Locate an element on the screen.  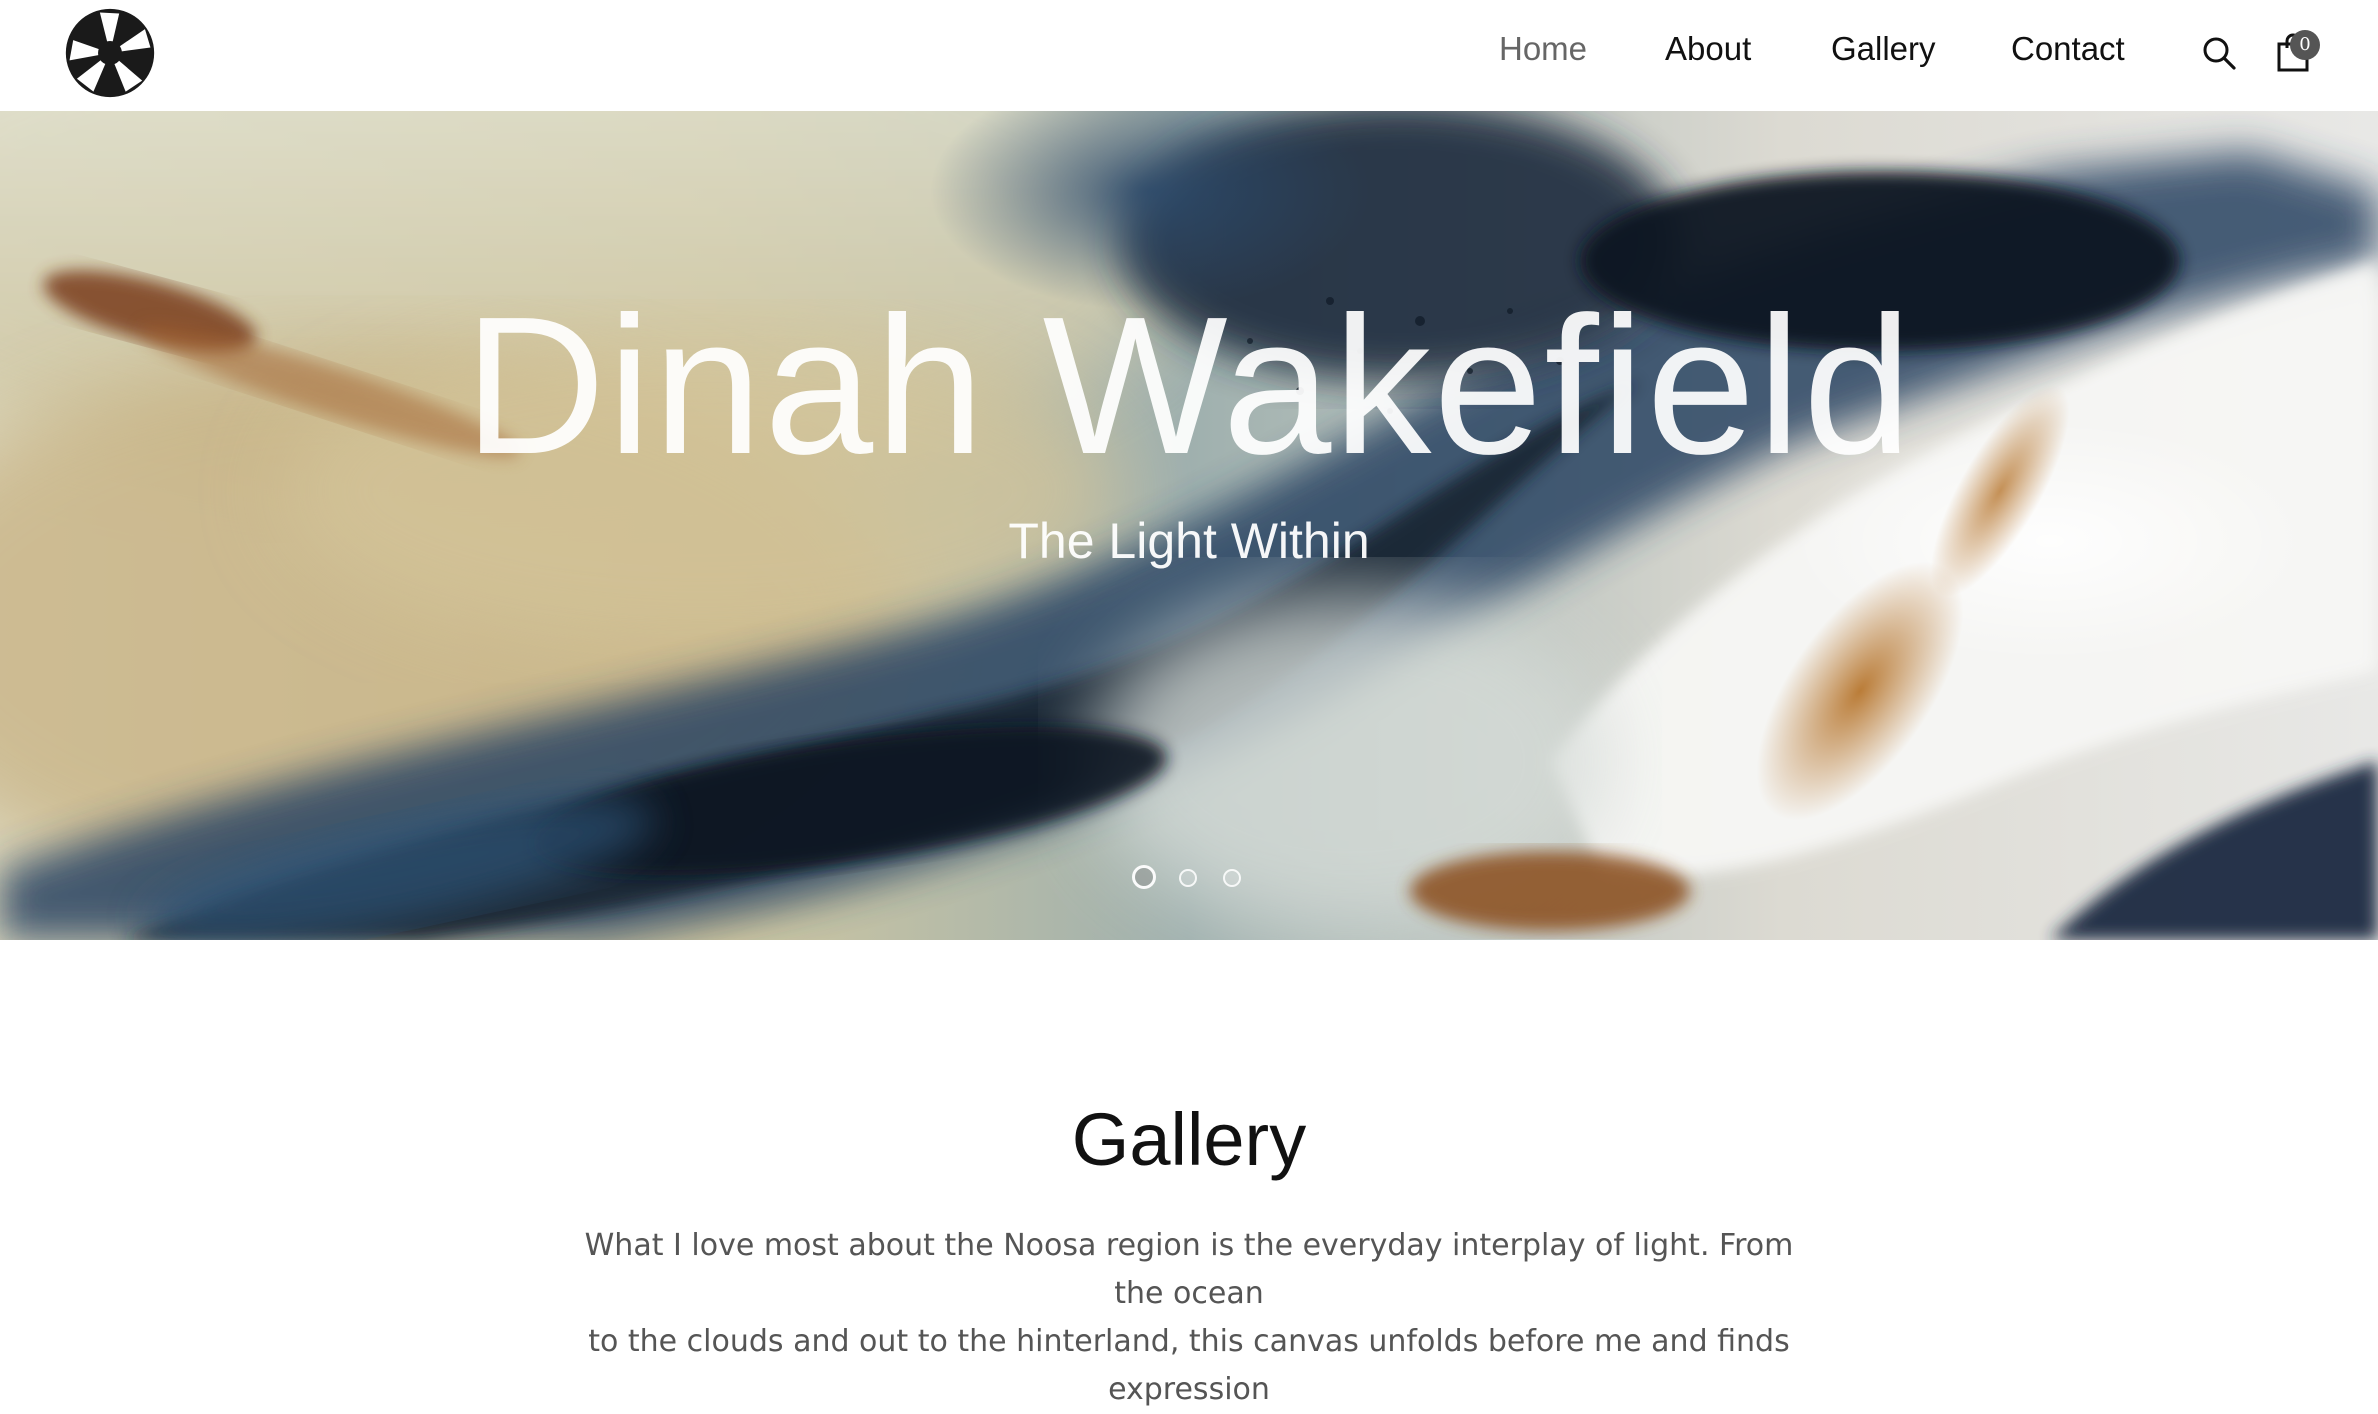
cart-count-badge: 0 is located at coordinates (2305, 45).